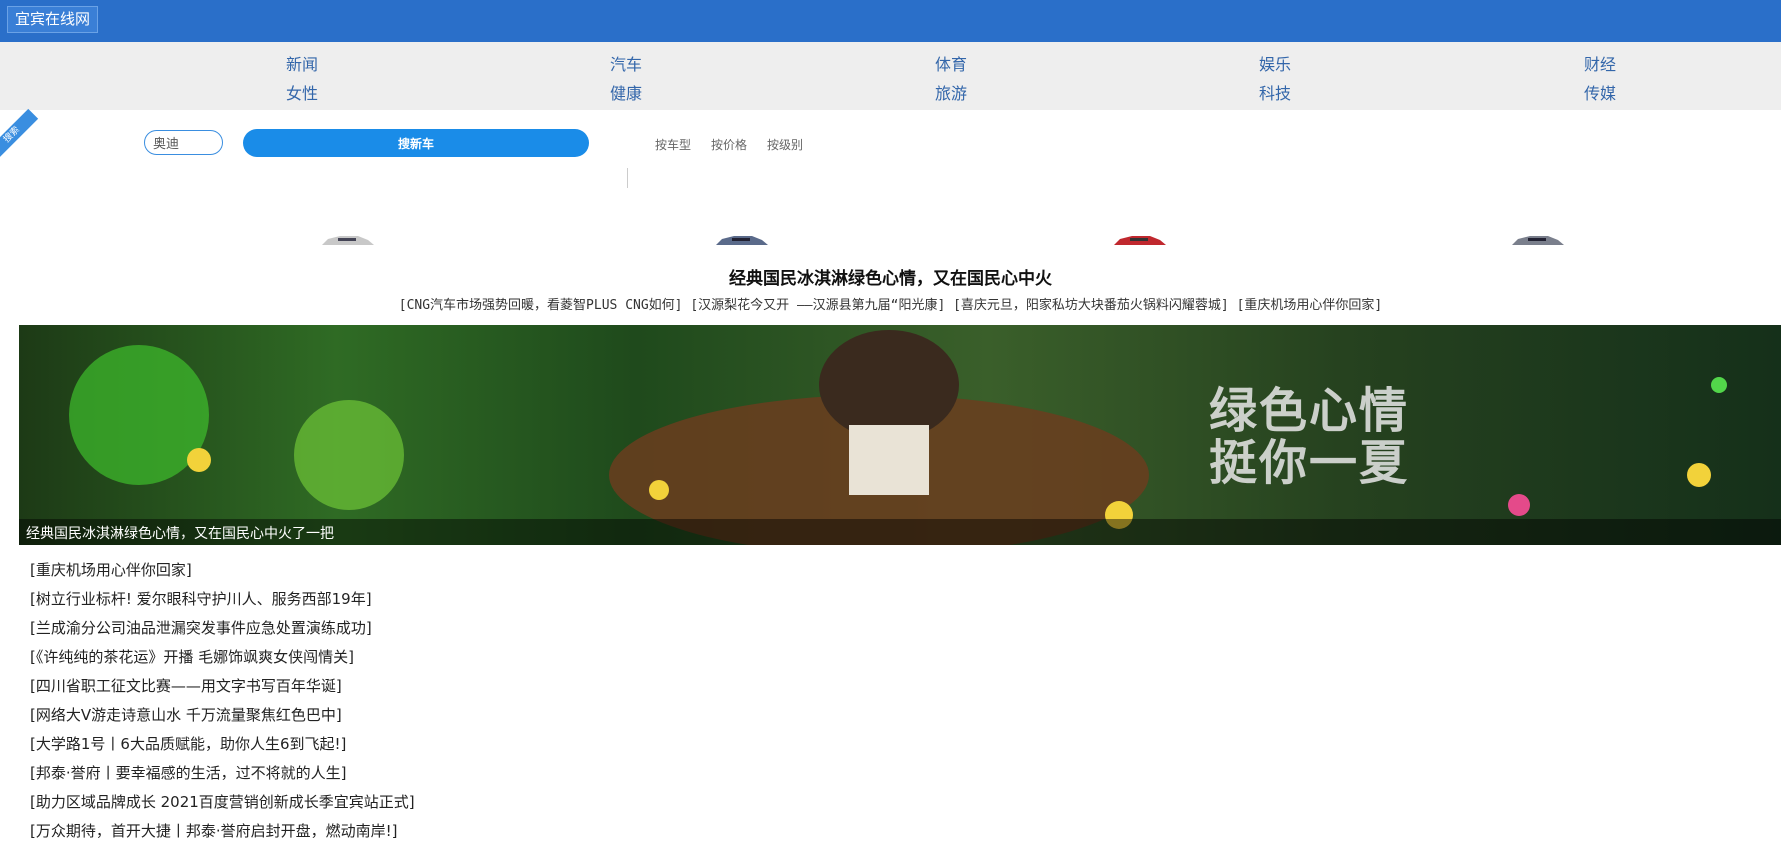  I want to click on nav-item-media: 传媒, so click(1600, 92).